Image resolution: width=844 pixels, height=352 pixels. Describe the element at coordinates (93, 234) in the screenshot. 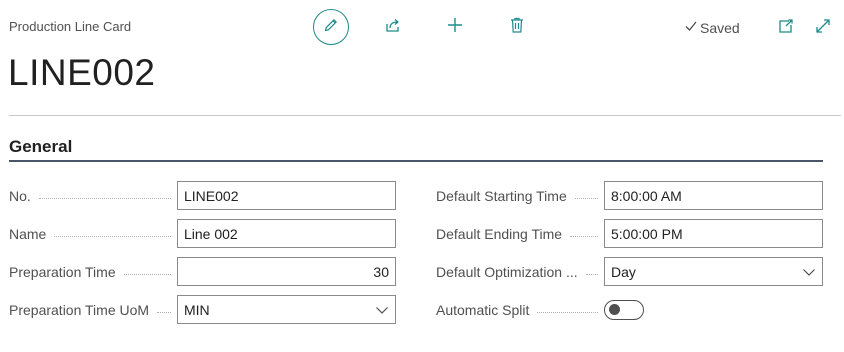

I see `field-label-name: Name` at that location.